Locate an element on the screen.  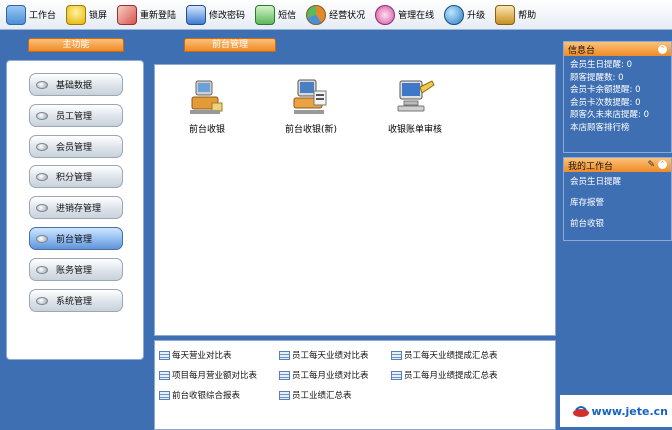
lock-button: 锁屏 is located at coordinates (86, 15).